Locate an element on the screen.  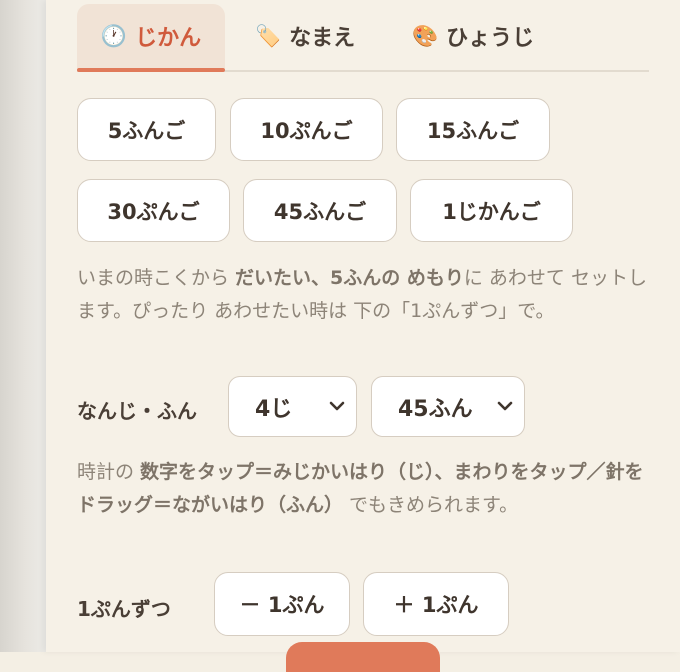
tab-name-label: なまえ is located at coordinates (322, 38).